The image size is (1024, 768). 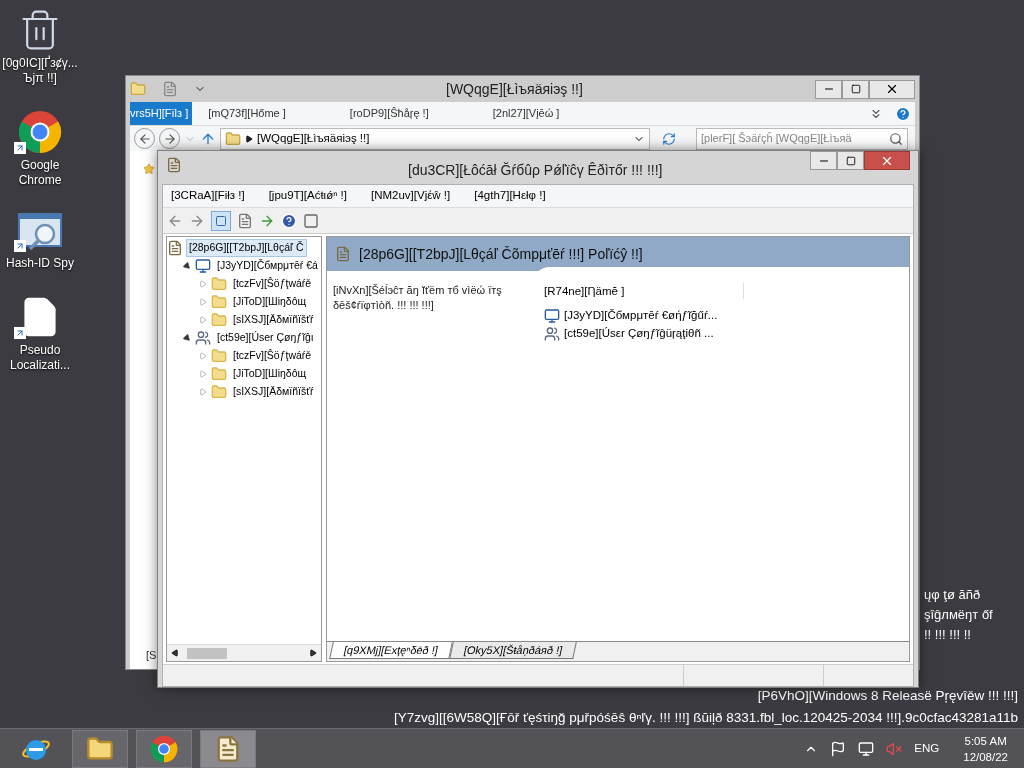 I want to click on clock: 5:05 AM 12/08/22, so click(x=985, y=748).